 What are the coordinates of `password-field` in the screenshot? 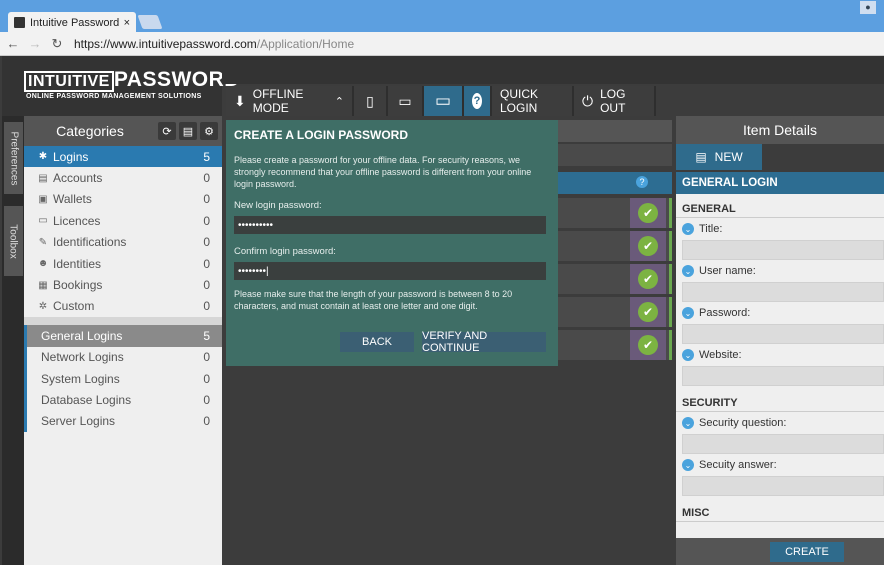 It's located at (783, 334).